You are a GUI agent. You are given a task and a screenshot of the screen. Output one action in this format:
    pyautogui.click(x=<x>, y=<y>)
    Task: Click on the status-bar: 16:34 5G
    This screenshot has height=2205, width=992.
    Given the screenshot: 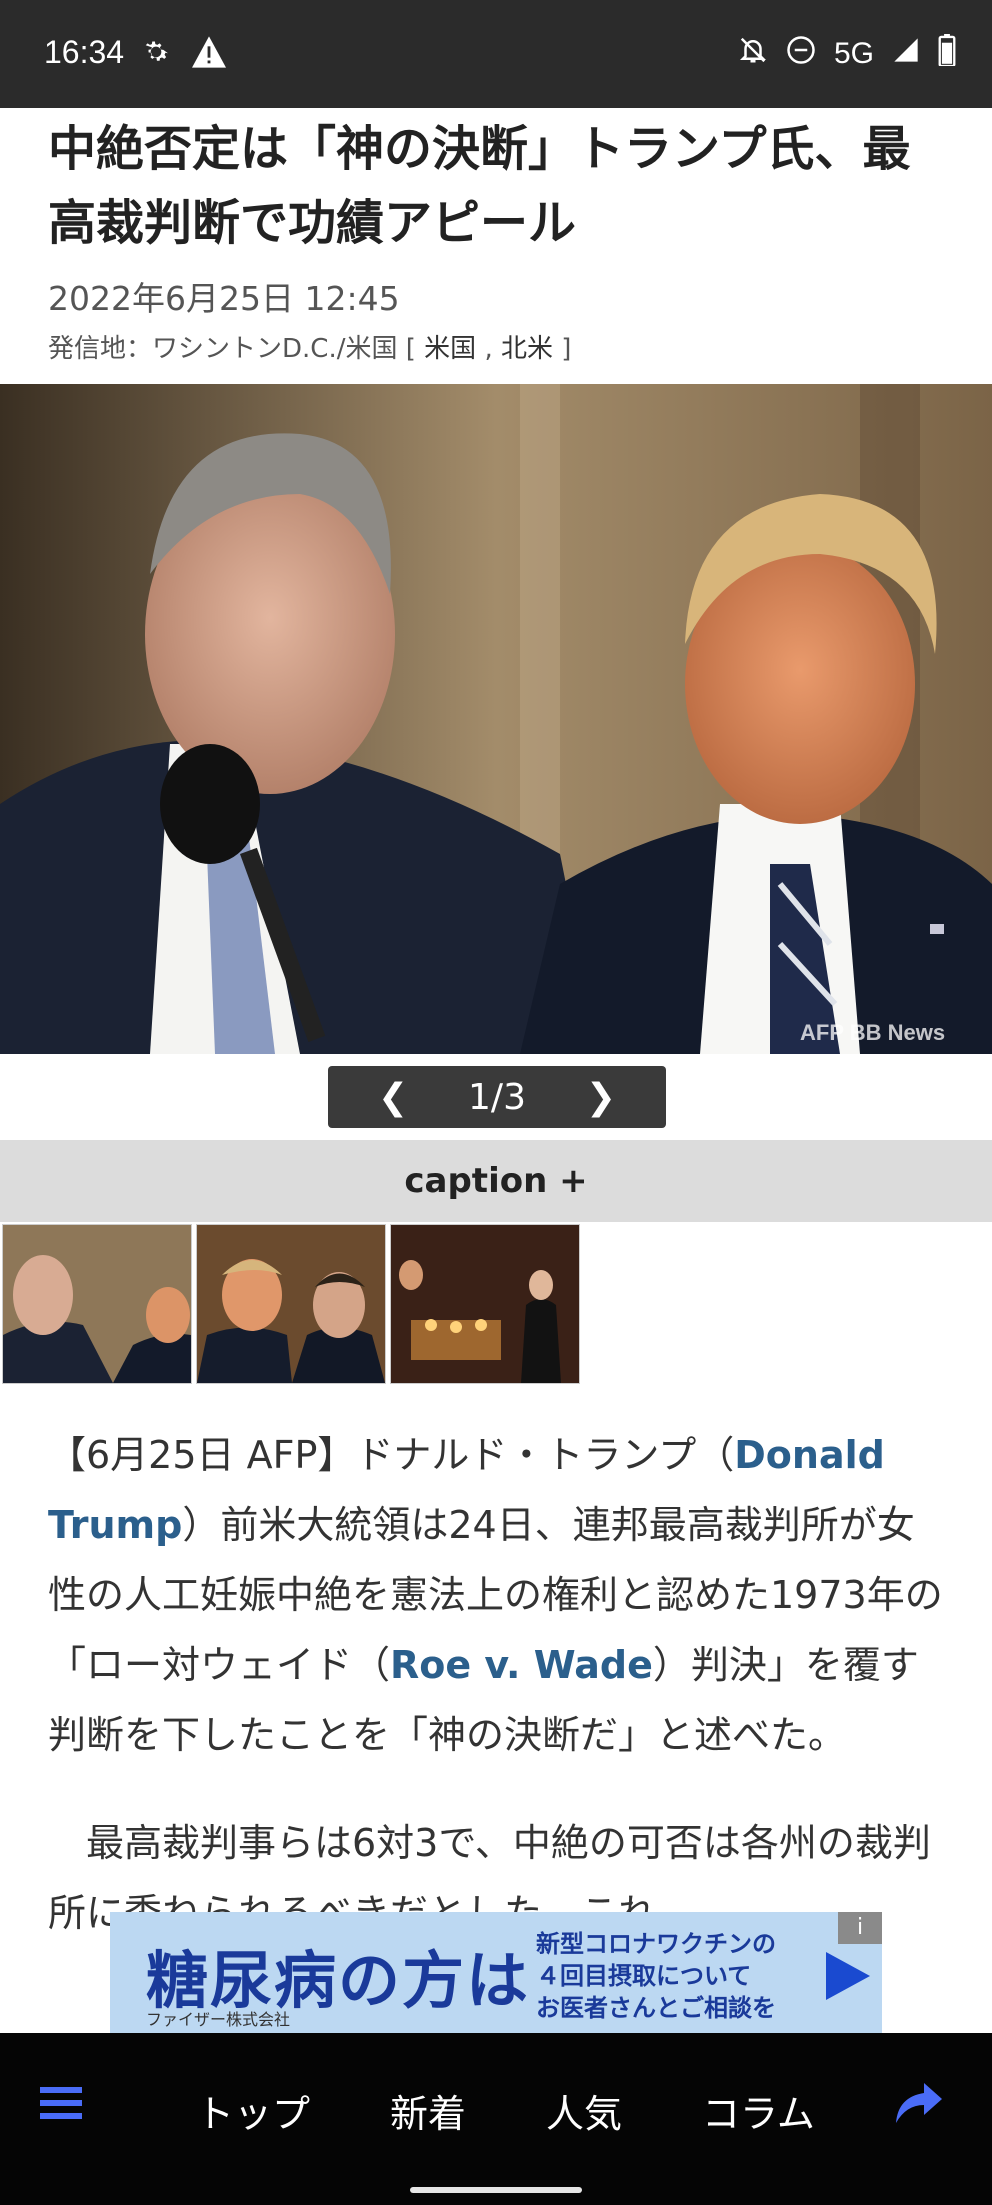 What is the action you would take?
    pyautogui.click(x=496, y=54)
    